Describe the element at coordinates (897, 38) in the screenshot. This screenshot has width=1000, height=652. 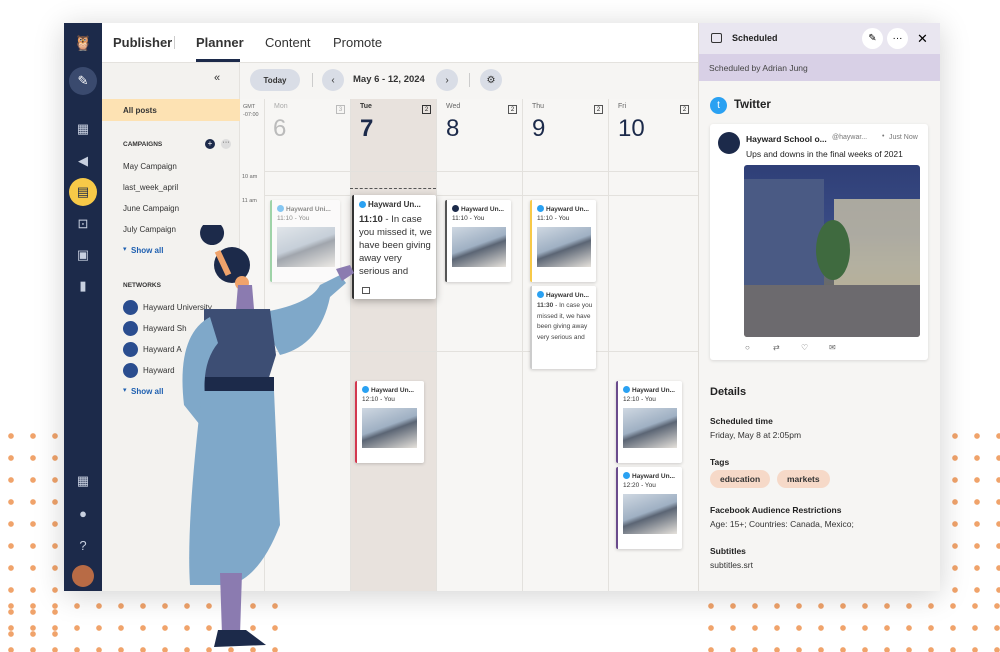
I see `more-button: ···` at that location.